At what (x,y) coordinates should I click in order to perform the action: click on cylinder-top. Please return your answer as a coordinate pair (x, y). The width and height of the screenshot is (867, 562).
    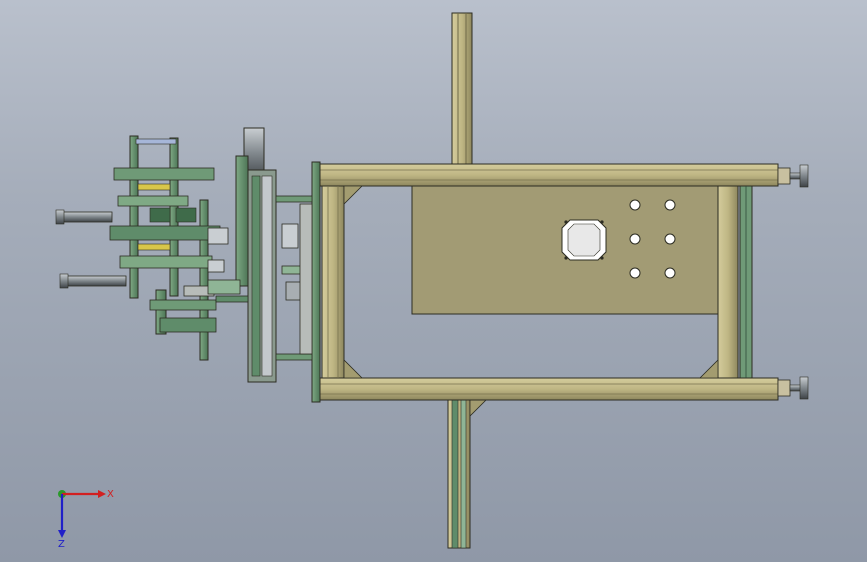
    Looking at the image, I should click on (156, 141).